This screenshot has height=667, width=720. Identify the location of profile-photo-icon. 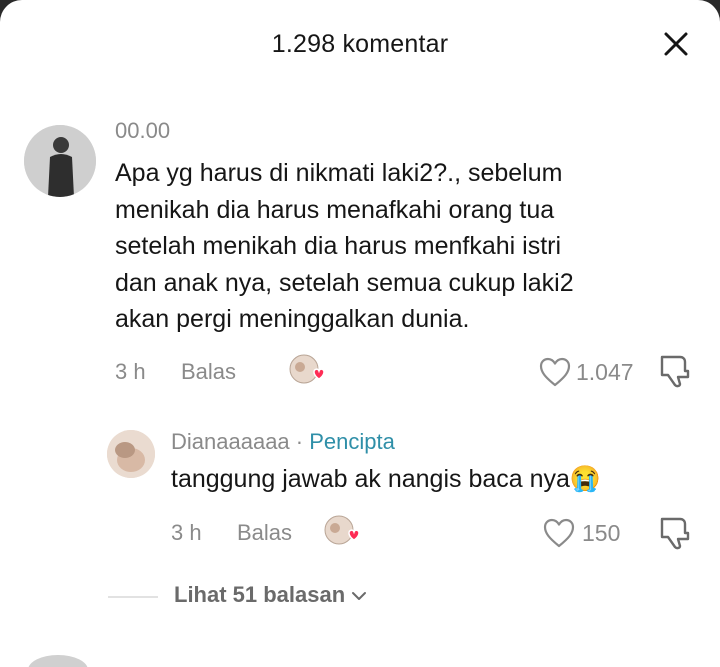
(131, 454).